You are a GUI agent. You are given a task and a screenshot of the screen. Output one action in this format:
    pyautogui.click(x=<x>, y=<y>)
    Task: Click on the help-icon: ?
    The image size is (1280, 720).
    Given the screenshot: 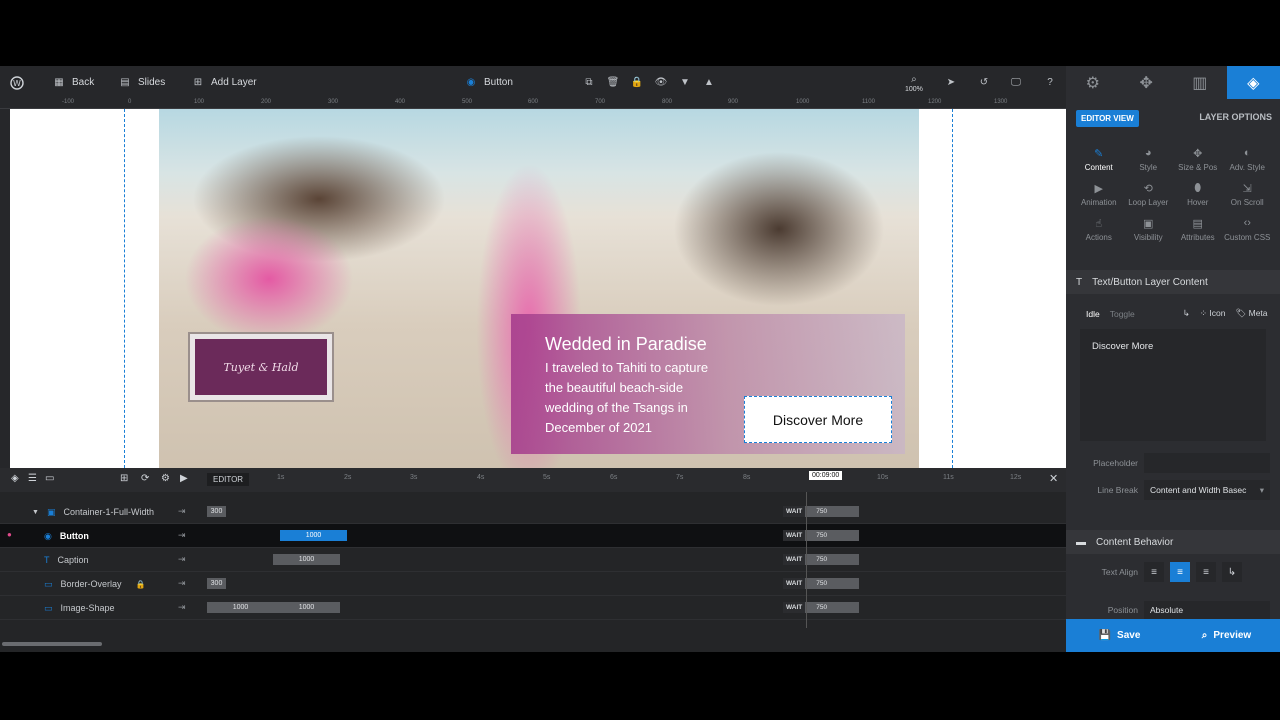 What is the action you would take?
    pyautogui.click(x=1050, y=82)
    